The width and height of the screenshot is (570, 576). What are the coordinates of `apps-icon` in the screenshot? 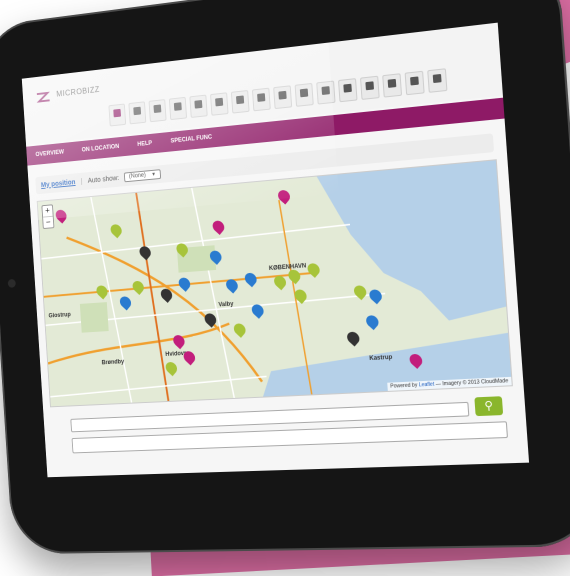 It's located at (326, 92).